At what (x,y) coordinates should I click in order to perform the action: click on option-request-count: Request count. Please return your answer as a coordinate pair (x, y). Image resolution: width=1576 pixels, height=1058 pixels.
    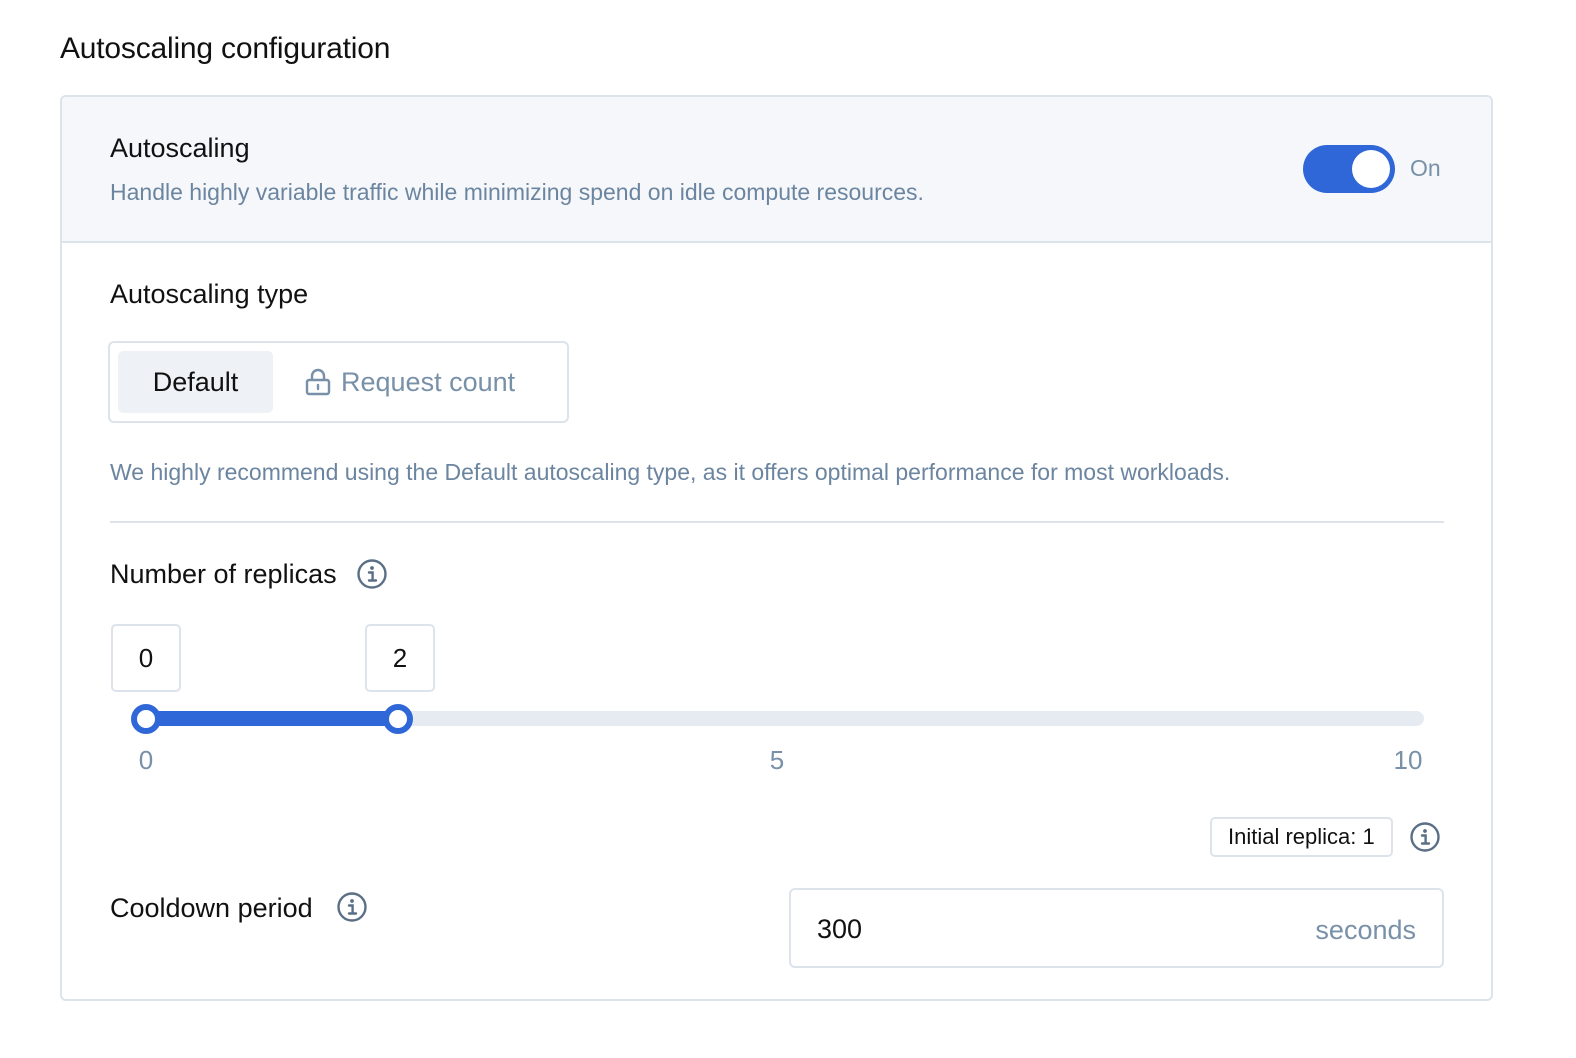
    Looking at the image, I should click on (410, 382).